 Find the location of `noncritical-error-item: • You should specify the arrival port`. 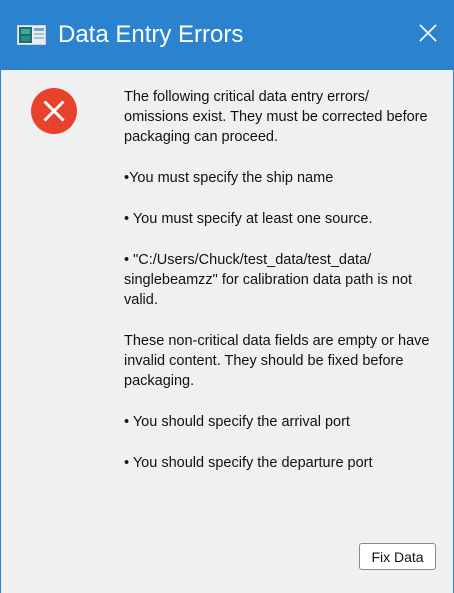

noncritical-error-item: • You should specify the arrival port is located at coordinates (237, 422).